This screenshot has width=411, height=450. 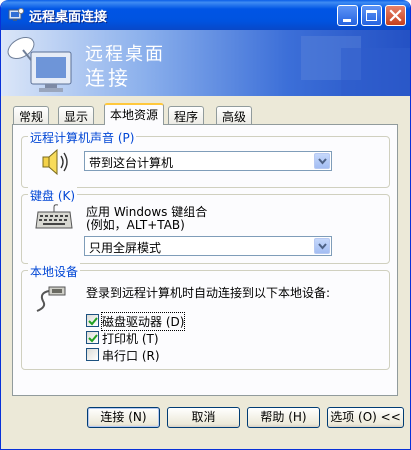 What do you see at coordinates (108, 78) in the screenshot?
I see `banner-title-line2: 连接` at bounding box center [108, 78].